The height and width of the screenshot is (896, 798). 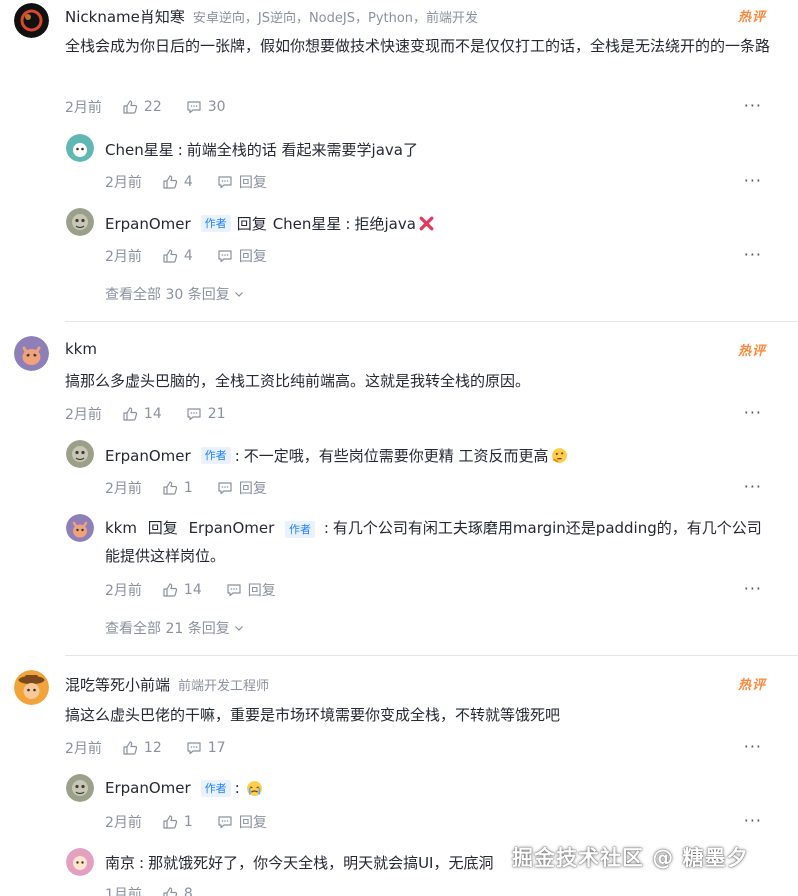 I want to click on like-count: 12, so click(x=152, y=748).